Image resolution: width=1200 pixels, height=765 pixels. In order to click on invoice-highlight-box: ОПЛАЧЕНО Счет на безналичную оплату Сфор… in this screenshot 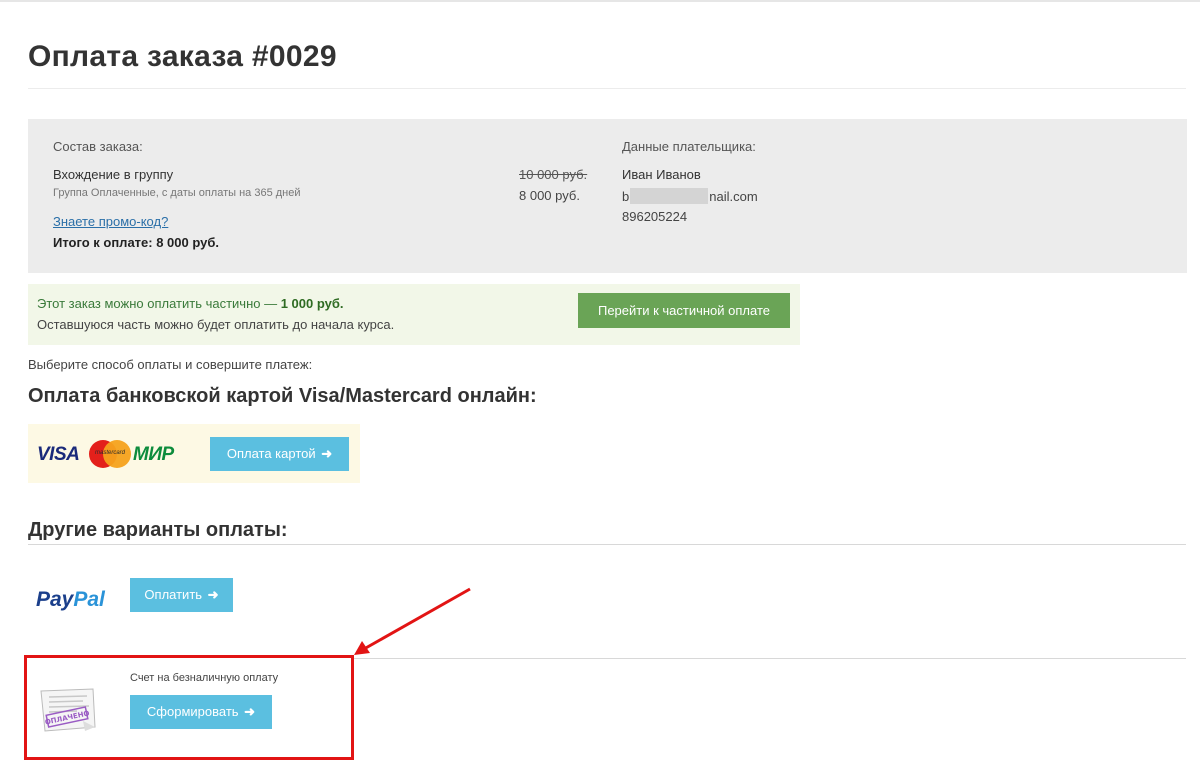, I will do `click(189, 707)`.